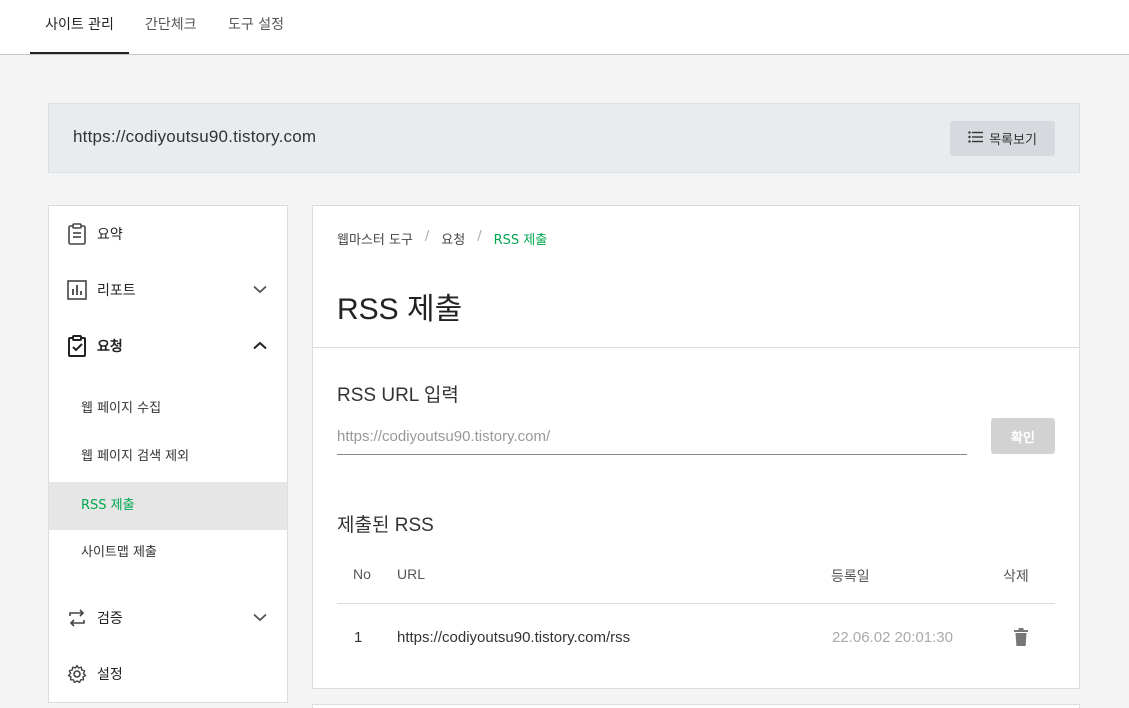  What do you see at coordinates (168, 290) in the screenshot?
I see `sidebar-item-report: 리포트` at bounding box center [168, 290].